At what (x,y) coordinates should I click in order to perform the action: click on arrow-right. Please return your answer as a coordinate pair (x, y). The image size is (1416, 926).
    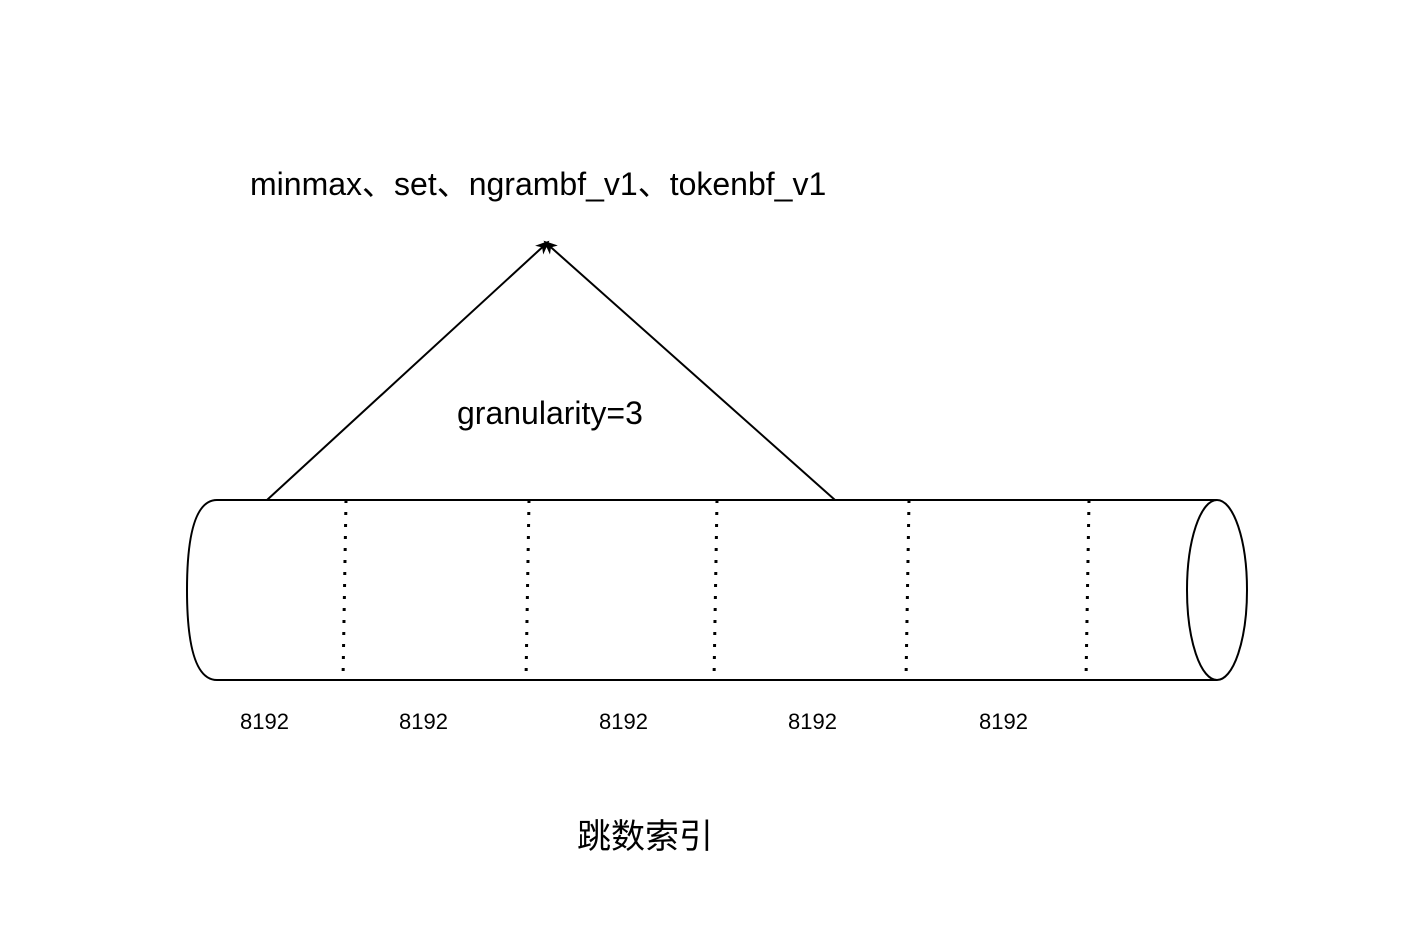
    Looking at the image, I should click on (689, 370).